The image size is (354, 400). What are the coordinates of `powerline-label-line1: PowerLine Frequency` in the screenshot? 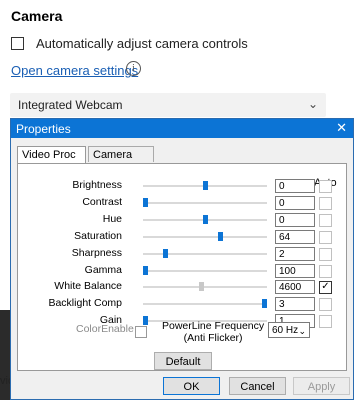 It's located at (213, 326).